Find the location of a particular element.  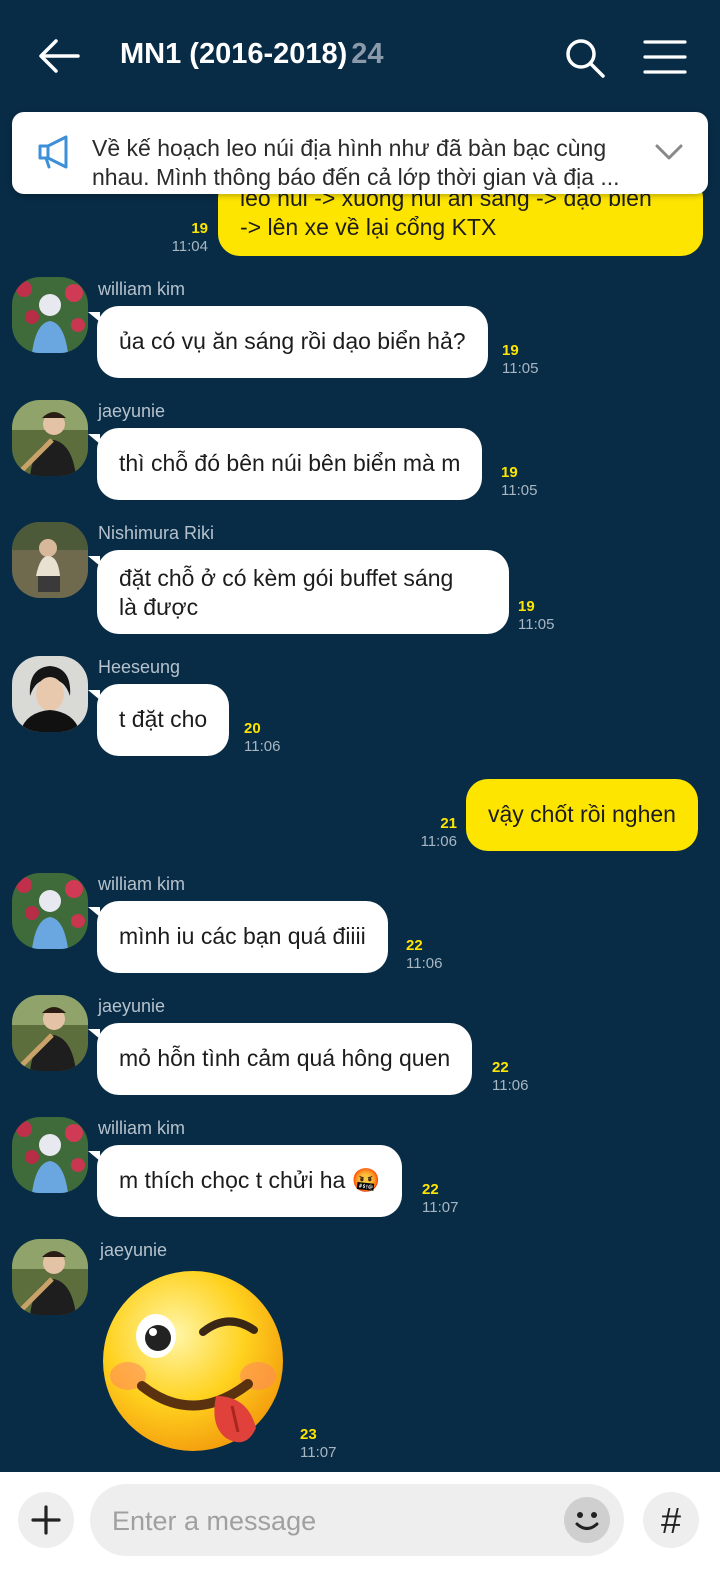

unread-count: 21 is located at coordinates (448, 823).